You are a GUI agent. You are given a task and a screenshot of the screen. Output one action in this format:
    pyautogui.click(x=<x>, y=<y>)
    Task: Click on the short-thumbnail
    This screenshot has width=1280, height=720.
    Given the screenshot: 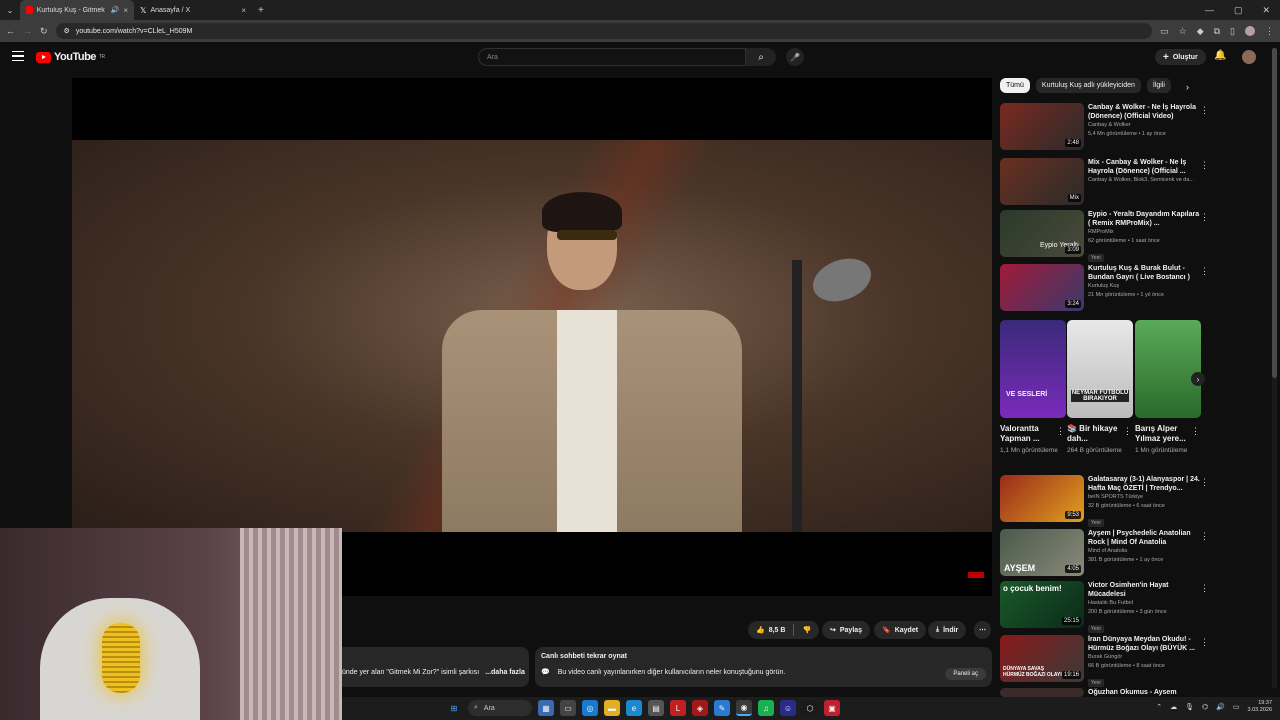 What is the action you would take?
    pyautogui.click(x=1168, y=369)
    